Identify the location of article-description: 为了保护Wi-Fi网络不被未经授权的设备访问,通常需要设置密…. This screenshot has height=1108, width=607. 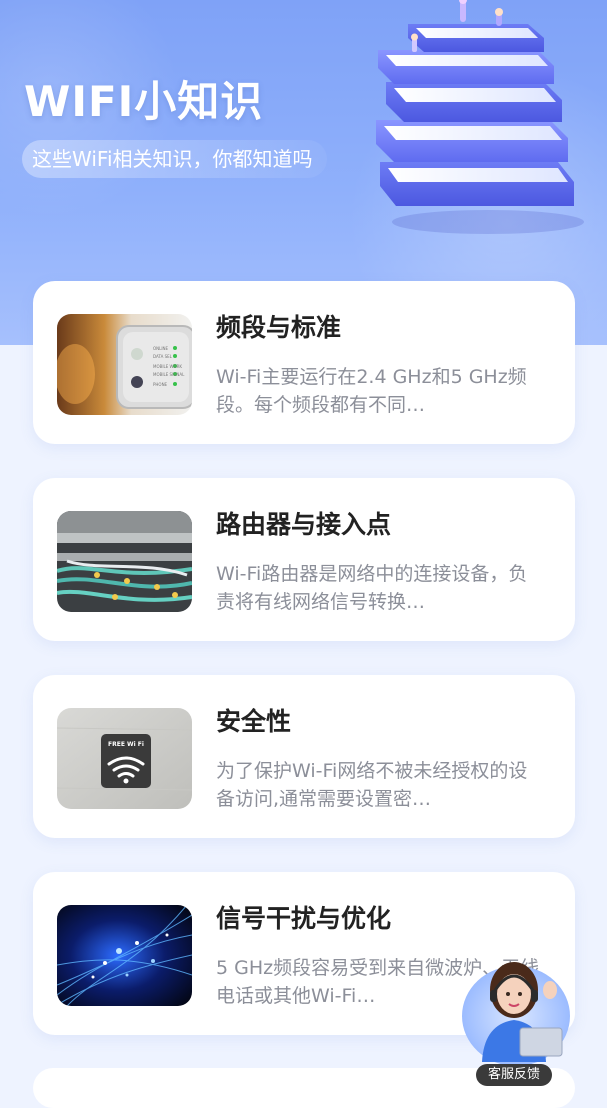
(372, 785).